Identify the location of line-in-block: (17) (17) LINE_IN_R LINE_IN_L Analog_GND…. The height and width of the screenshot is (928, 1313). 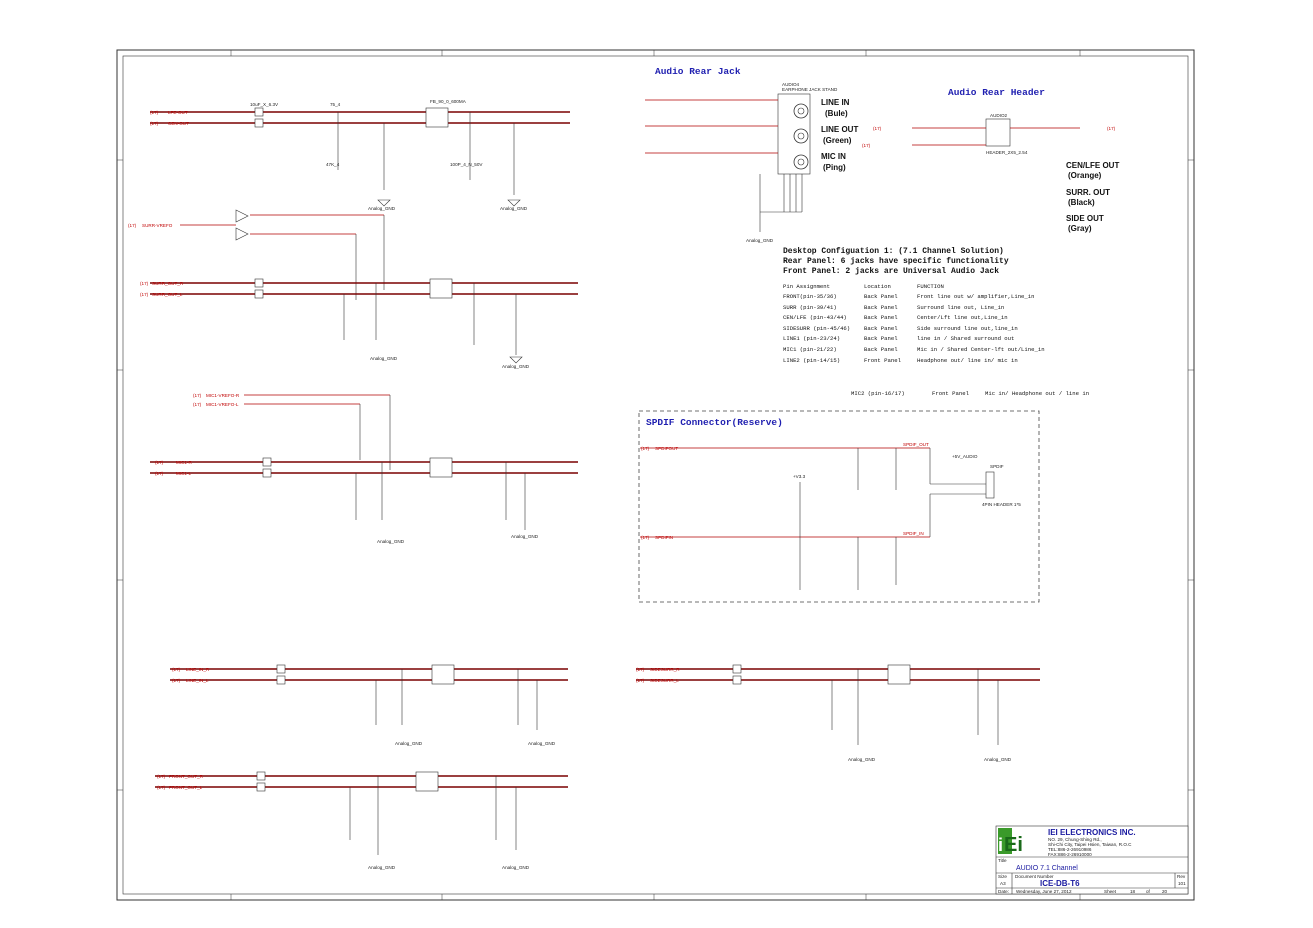
(369, 705).